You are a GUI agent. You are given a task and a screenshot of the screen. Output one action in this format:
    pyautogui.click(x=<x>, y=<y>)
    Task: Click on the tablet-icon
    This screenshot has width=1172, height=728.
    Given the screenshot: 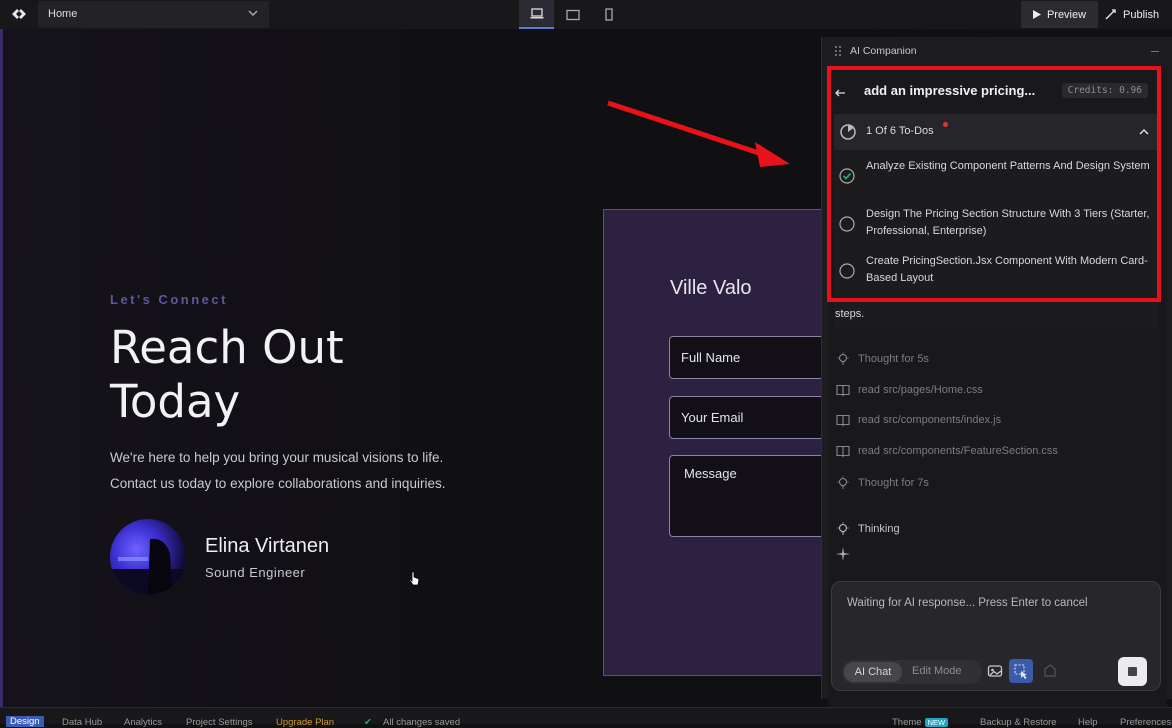 What is the action you would take?
    pyautogui.click(x=572, y=14)
    